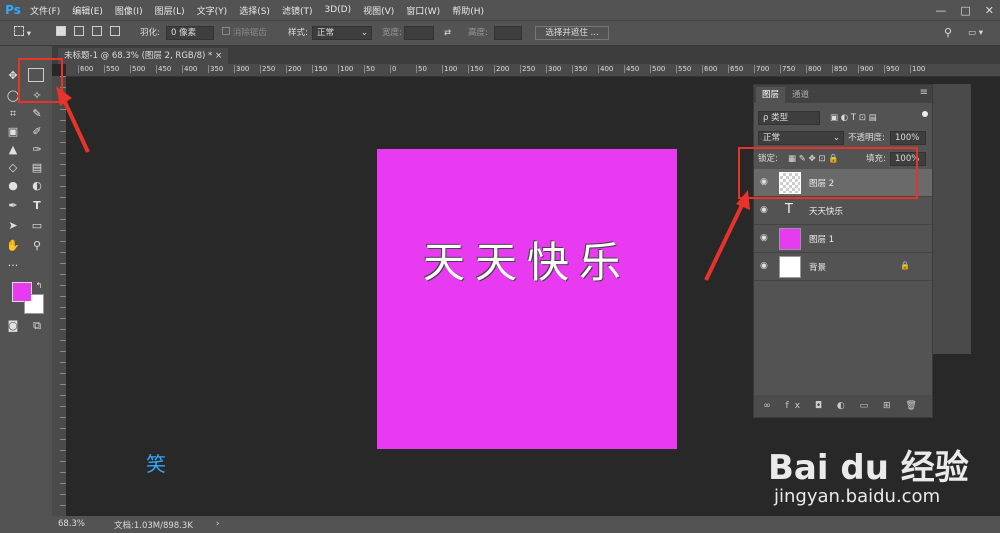  I want to click on arrow-to-layer, so click(727, 235).